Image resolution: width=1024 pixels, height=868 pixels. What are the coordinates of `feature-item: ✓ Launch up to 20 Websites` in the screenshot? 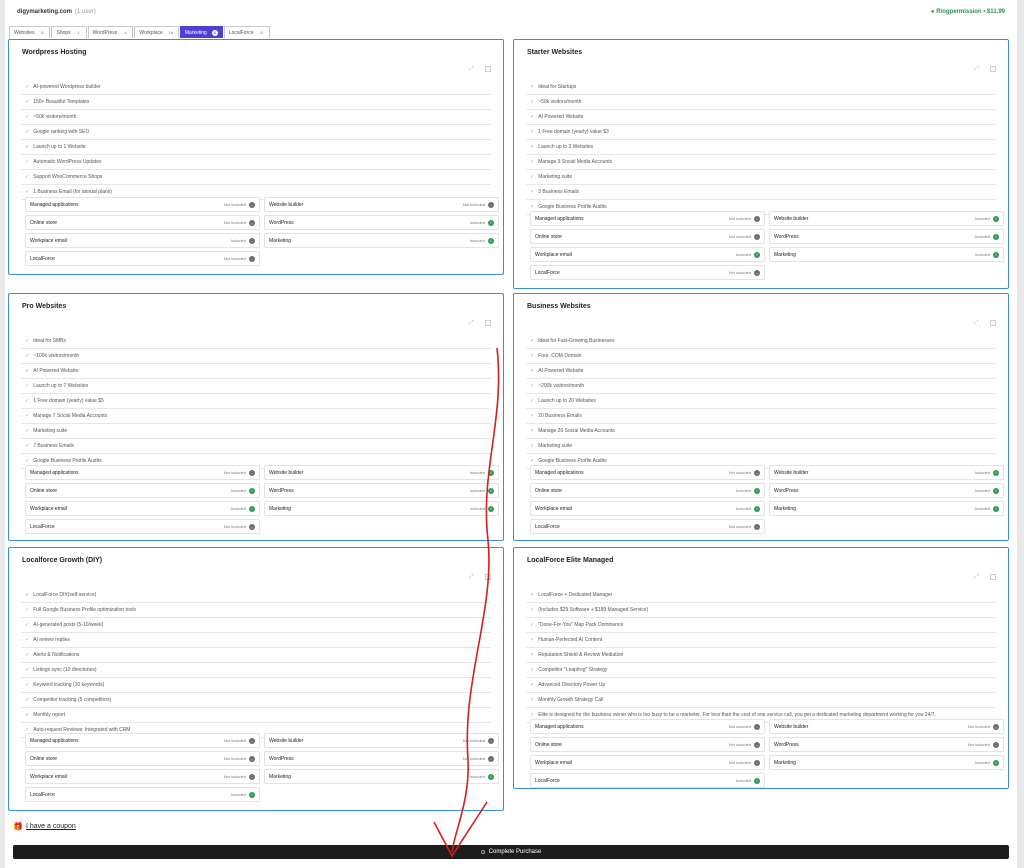 It's located at (761, 401).